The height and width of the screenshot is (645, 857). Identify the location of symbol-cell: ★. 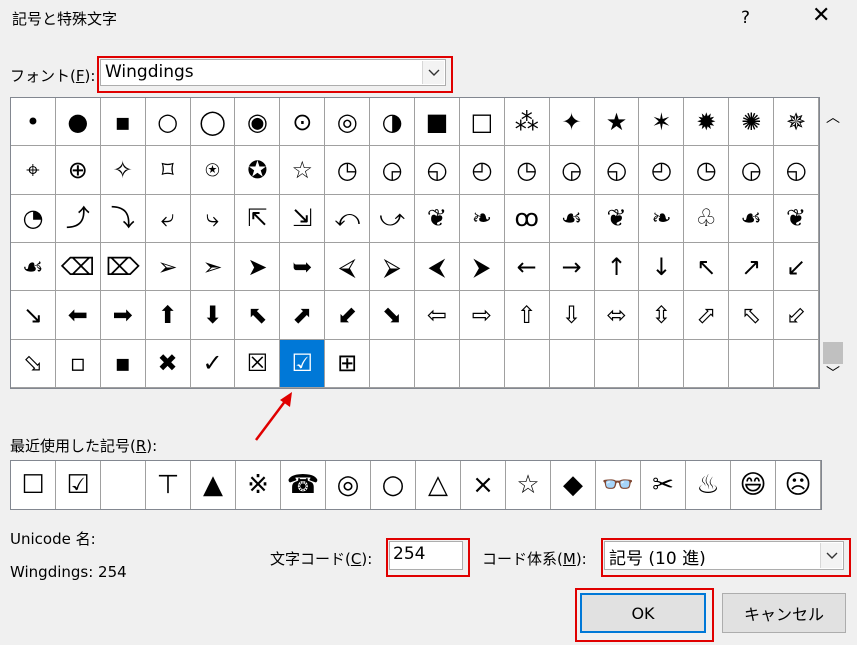
(617, 122).